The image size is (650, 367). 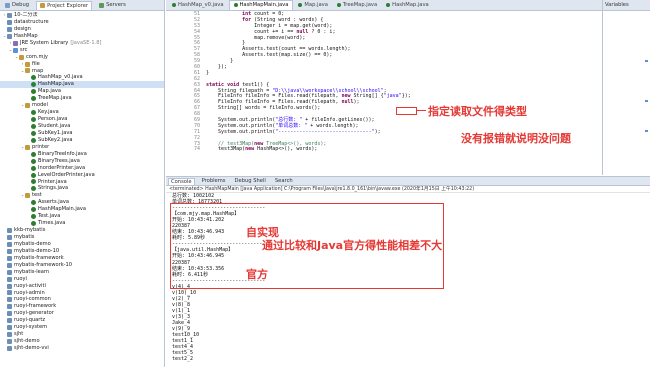 I want to click on tree-item: design, so click(x=82, y=29).